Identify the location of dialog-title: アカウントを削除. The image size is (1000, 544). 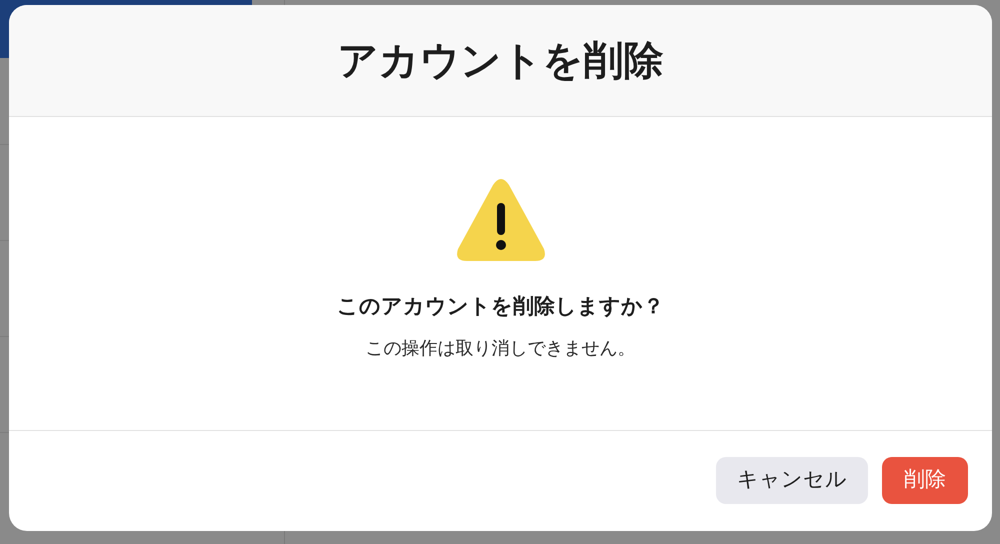
(501, 61).